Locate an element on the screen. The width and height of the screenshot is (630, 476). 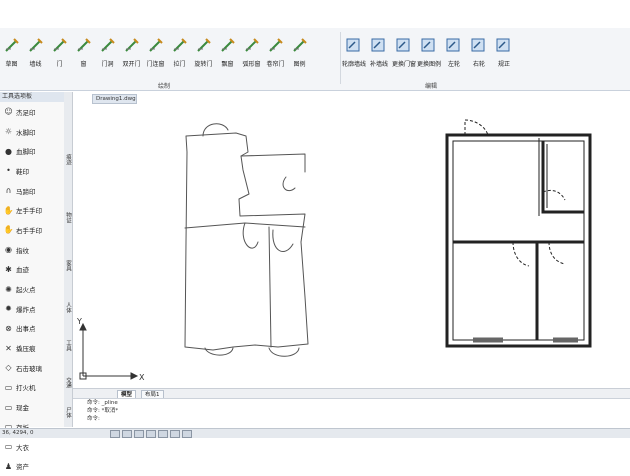
palette-tab: 痕迹 is located at coordinates (68, 159).